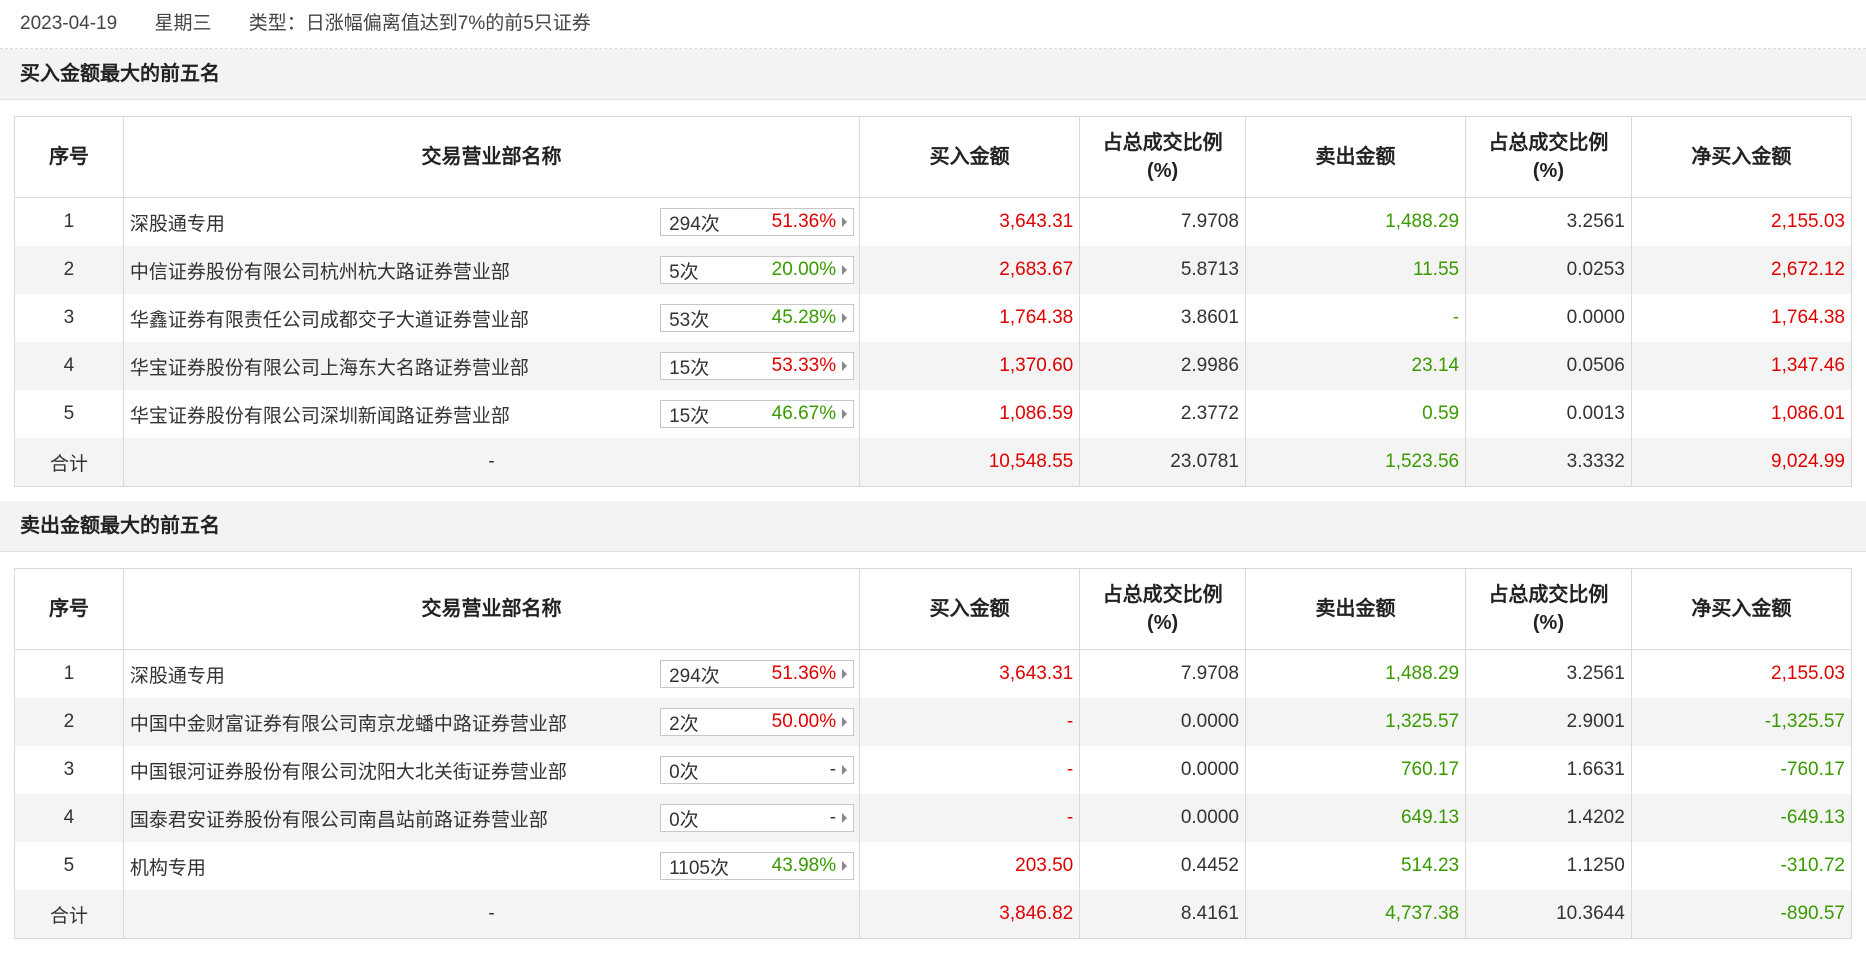 This screenshot has height=953, width=1866. I want to click on appearance-count: 53次, so click(689, 320).